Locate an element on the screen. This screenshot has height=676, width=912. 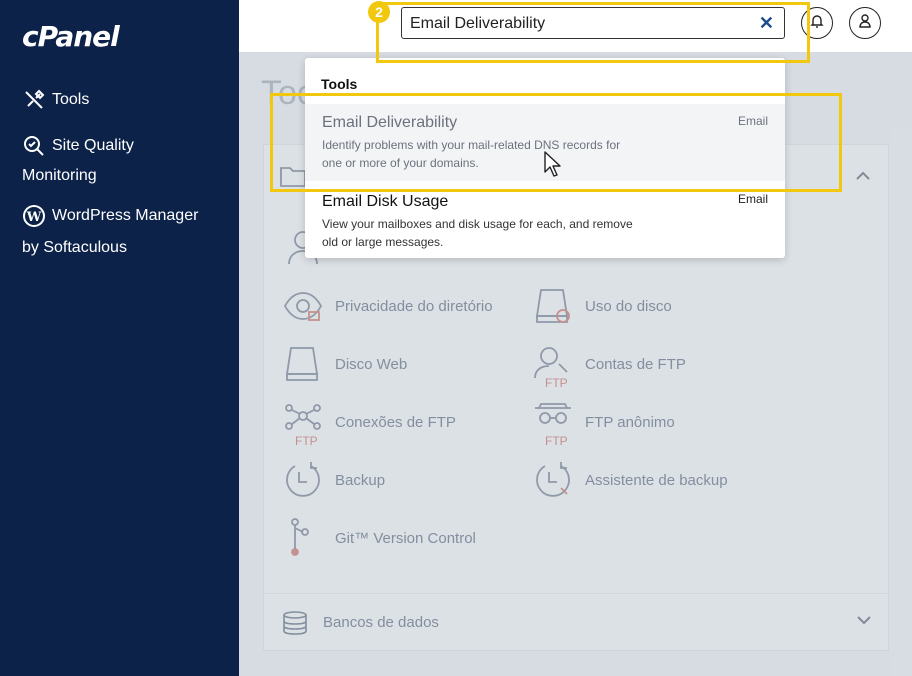
sidebar-item-label-cont: Monitoring is located at coordinates (59, 176).